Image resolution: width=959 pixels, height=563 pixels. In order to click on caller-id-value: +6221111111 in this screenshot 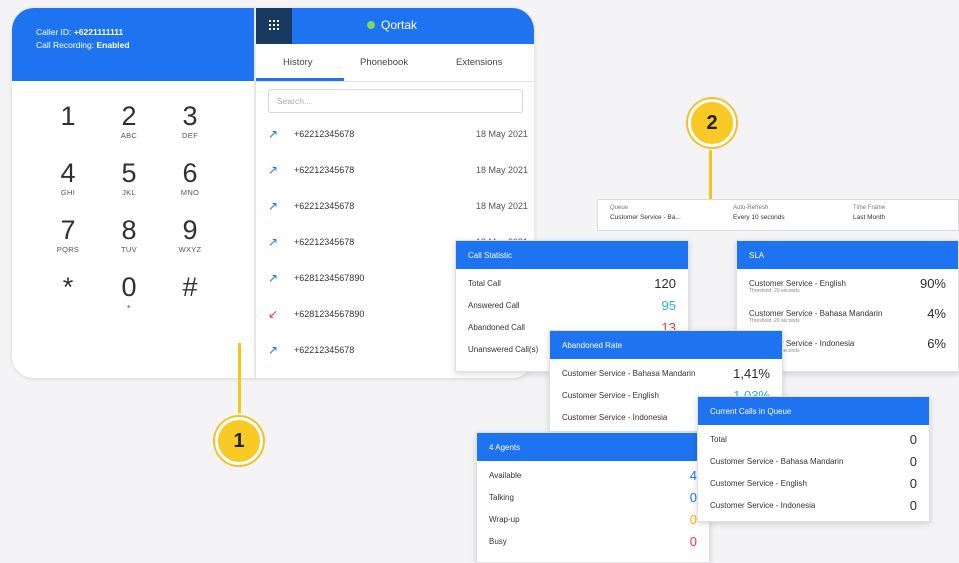, I will do `click(98, 32)`.